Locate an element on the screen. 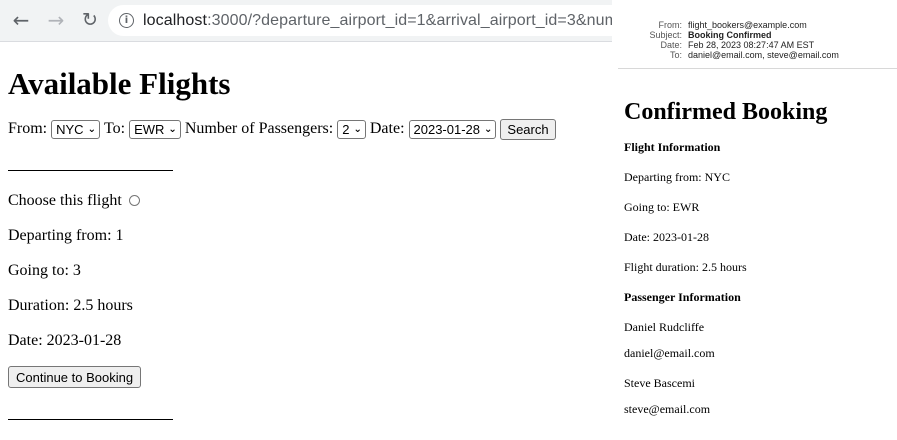 This screenshot has width=897, height=440. forward-arrow-icon: → is located at coordinates (56, 20).